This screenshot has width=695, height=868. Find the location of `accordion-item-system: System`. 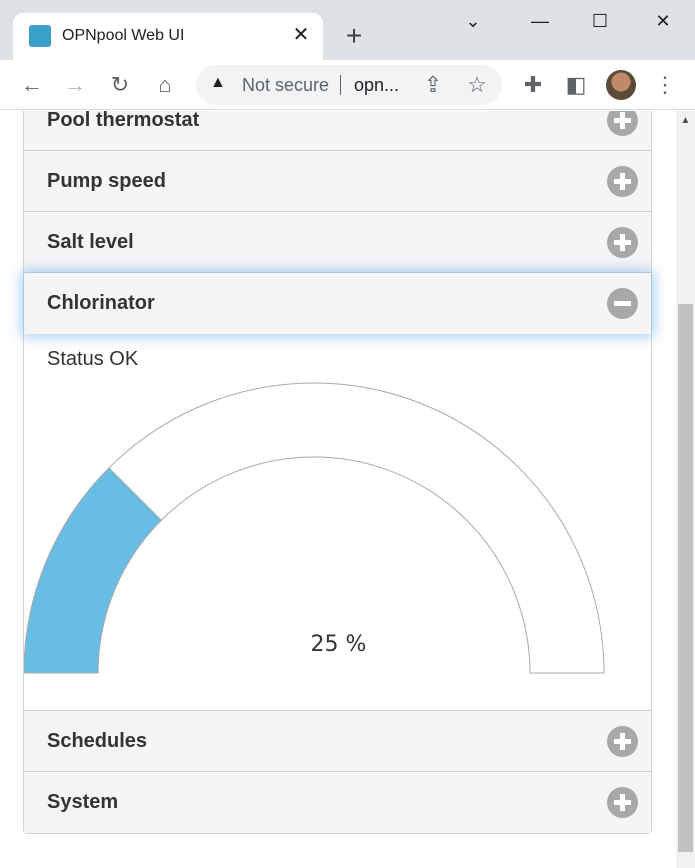

accordion-item-system: System is located at coordinates (337, 802).